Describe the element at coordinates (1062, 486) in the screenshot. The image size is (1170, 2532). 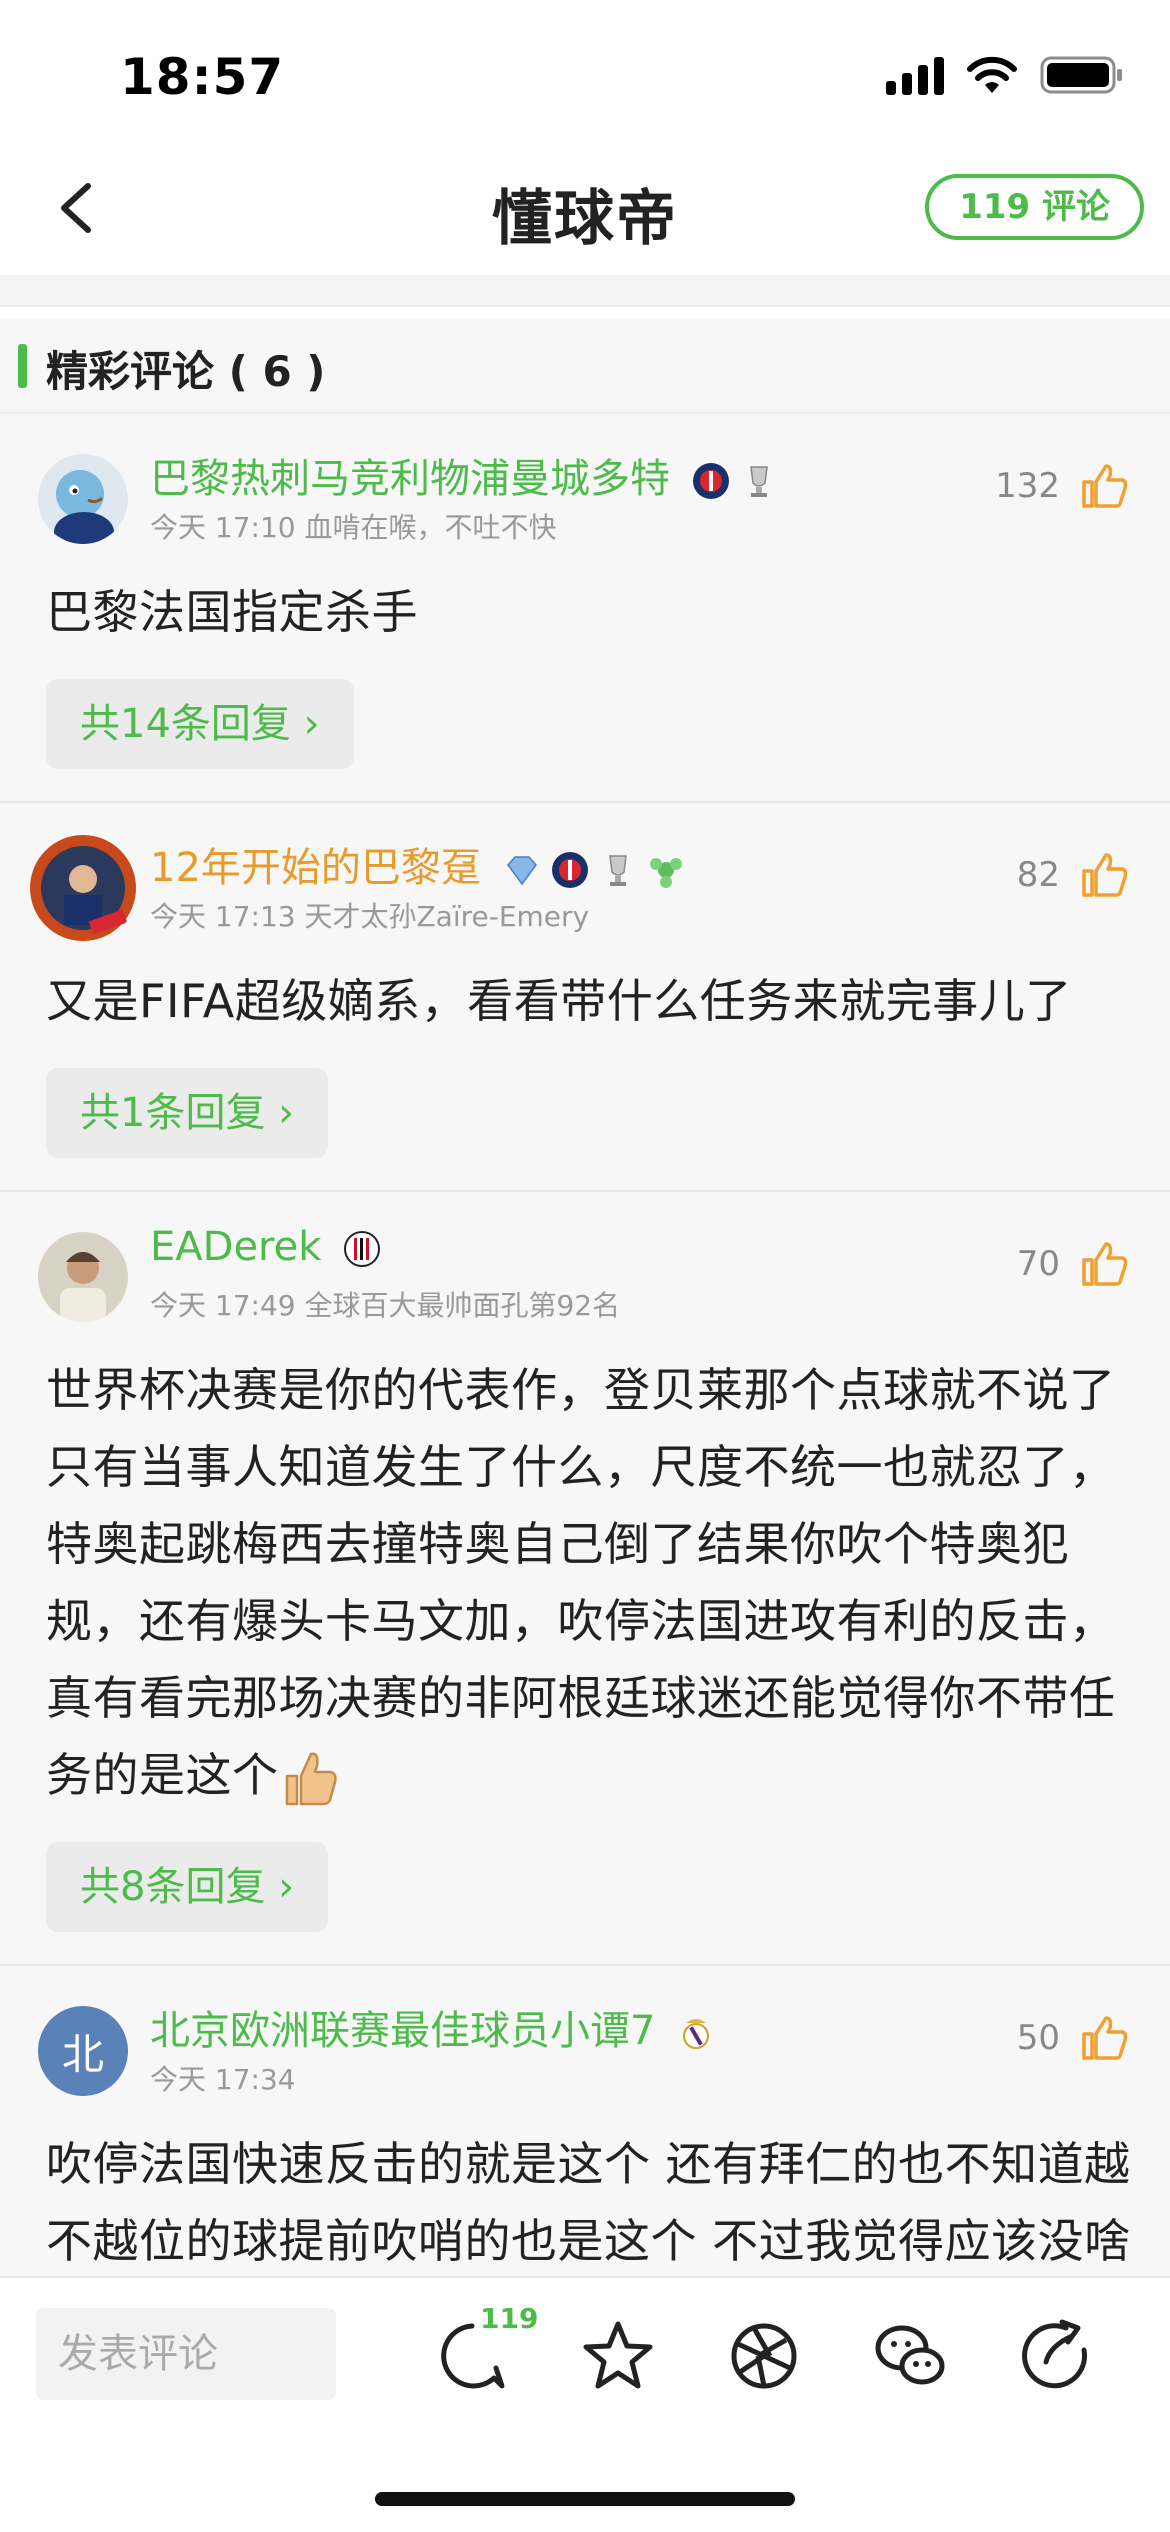
I see `like-button: 132` at that location.